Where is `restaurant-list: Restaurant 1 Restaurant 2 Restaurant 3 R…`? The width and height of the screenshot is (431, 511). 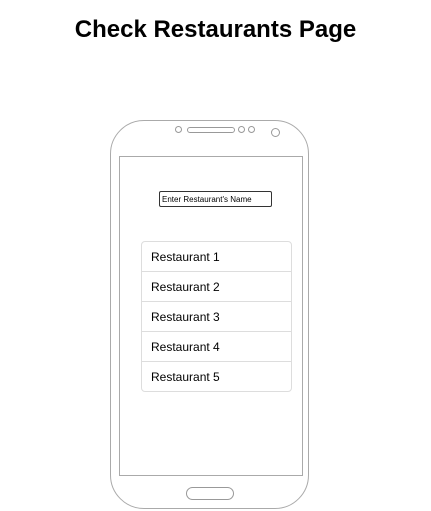 restaurant-list: Restaurant 1 Restaurant 2 Restaurant 3 R… is located at coordinates (216, 316).